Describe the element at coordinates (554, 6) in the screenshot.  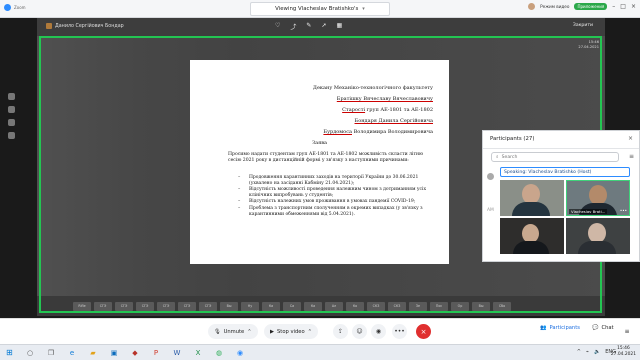
I see `view-mode-label: Режим видео` at that location.